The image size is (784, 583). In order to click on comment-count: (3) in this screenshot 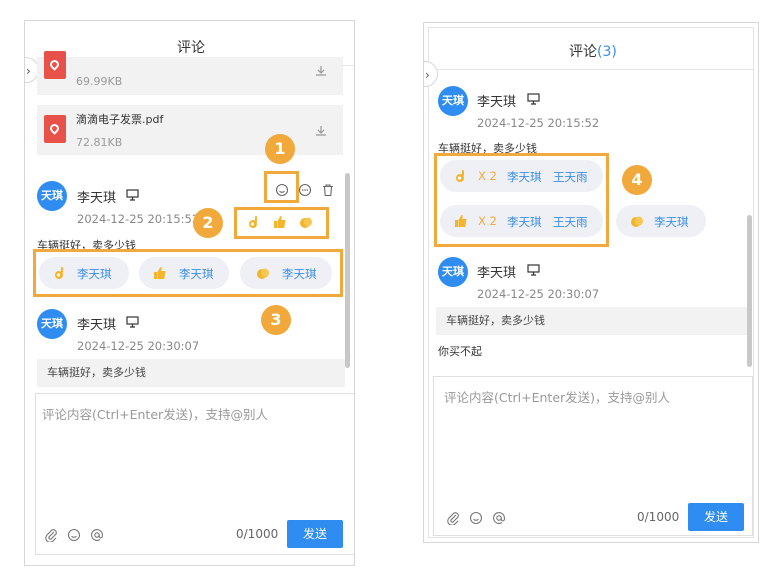, I will do `click(607, 52)`.